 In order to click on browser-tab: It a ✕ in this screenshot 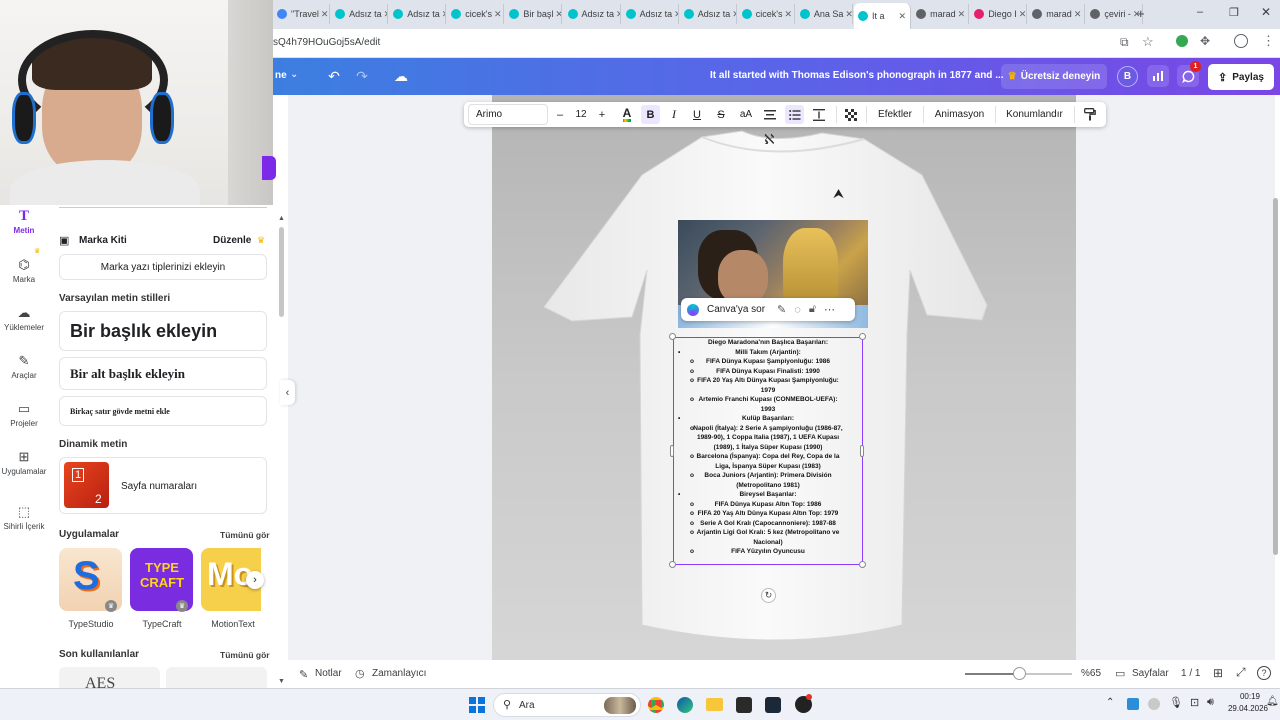, I will do `click(882, 16)`.